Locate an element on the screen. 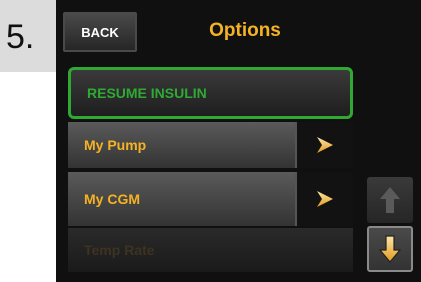 This screenshot has height=282, width=421. scroll-down-button is located at coordinates (390, 249).